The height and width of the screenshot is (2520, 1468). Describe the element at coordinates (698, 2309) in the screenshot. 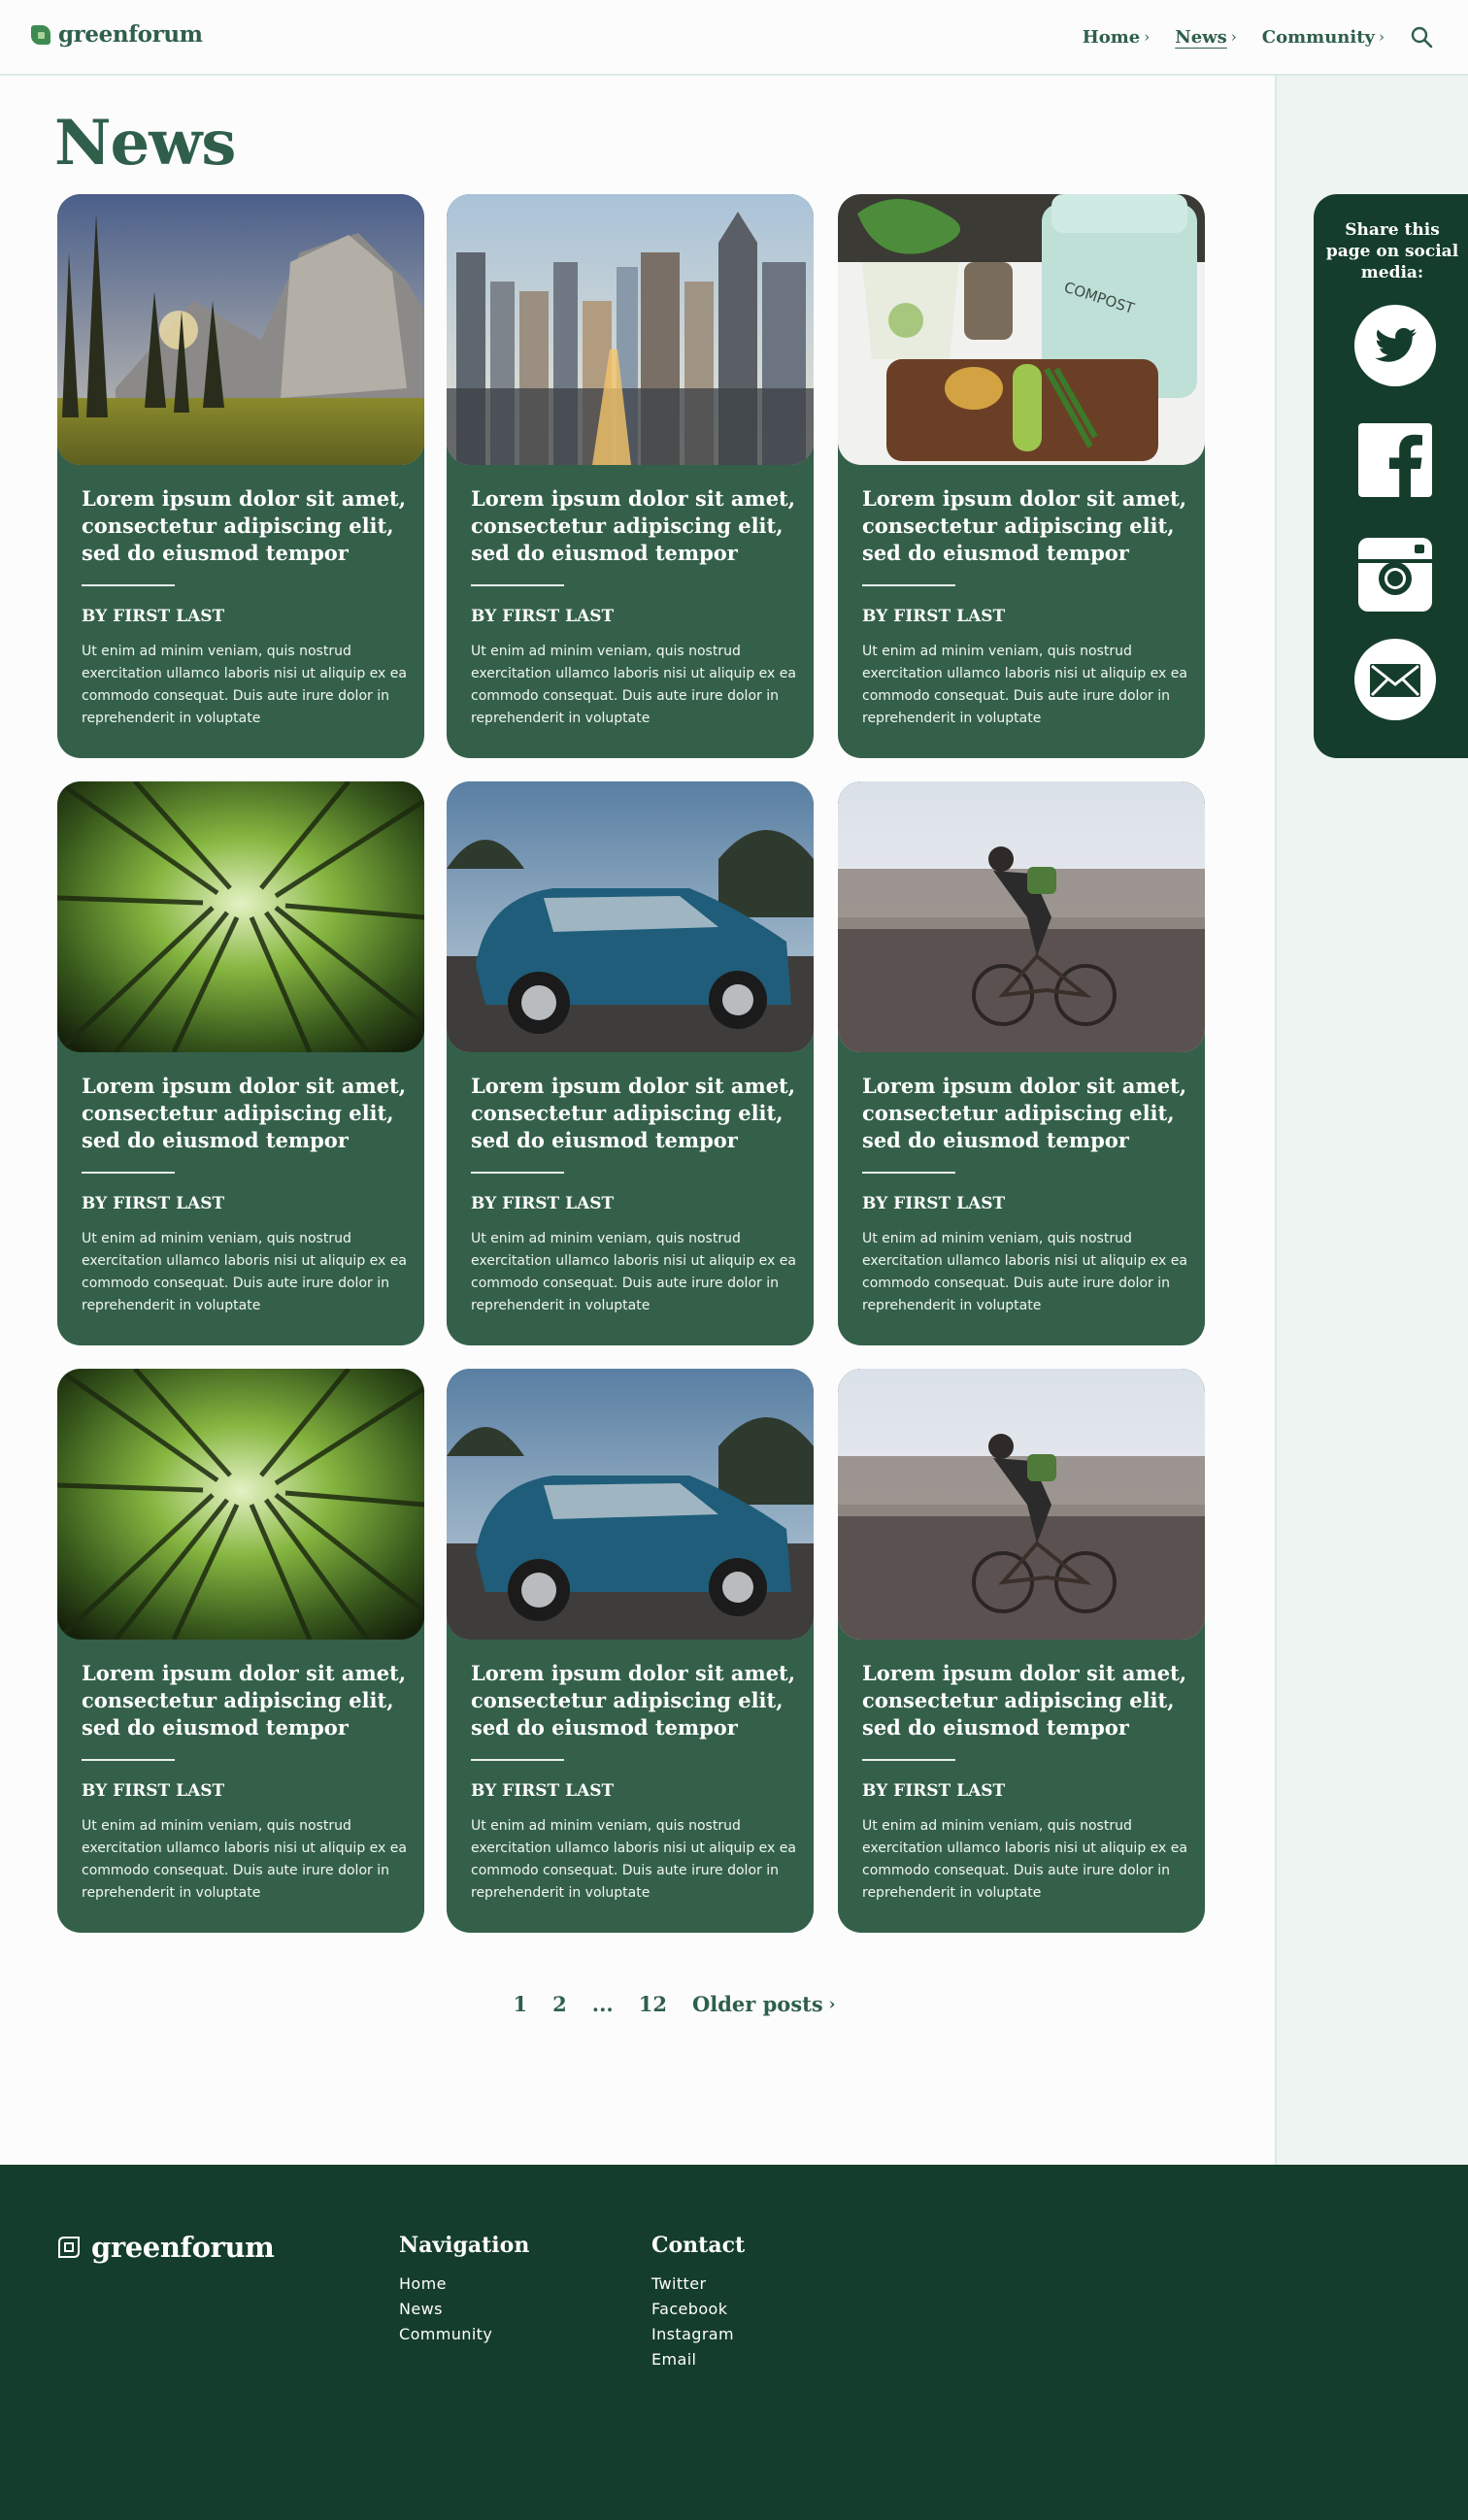

I see `footer-link-facebook: Facebook` at that location.